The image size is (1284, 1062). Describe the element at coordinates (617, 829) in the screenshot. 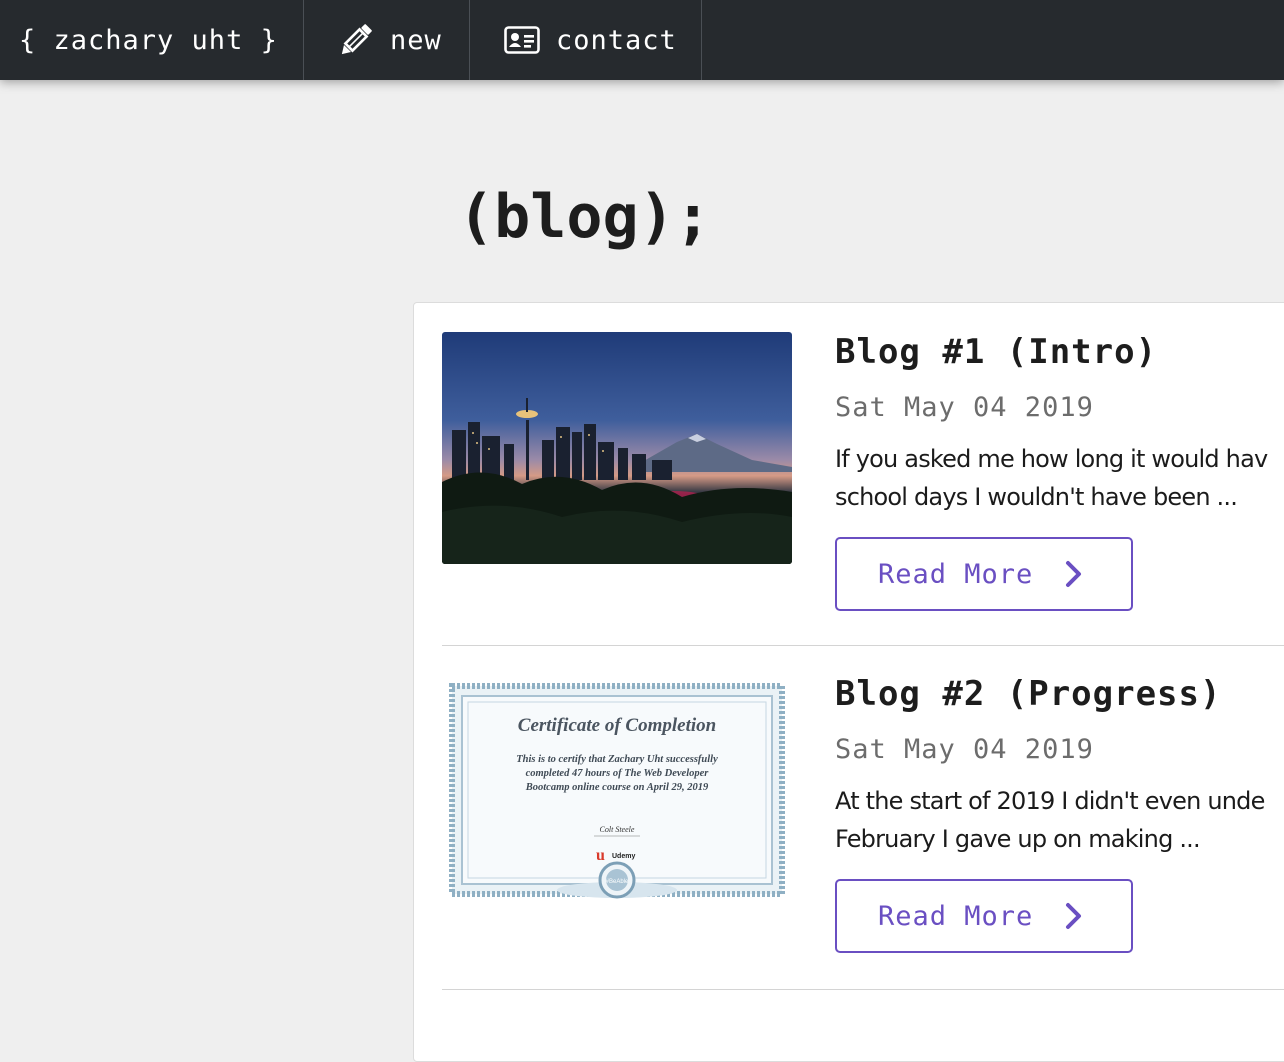

I see `certificate-signature: Colt Steele` at that location.